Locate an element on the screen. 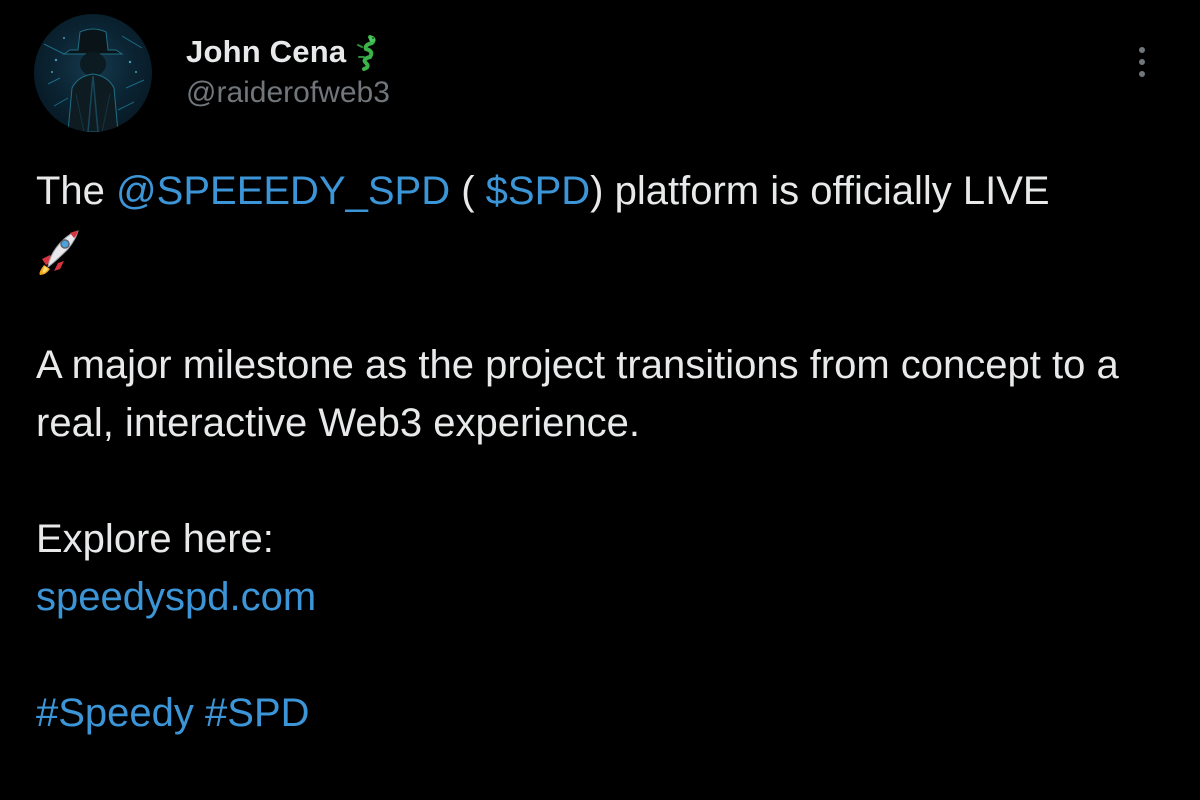 This screenshot has width=1200, height=800. mention-link: @SPEEEDY_SPD is located at coordinates (283, 191).